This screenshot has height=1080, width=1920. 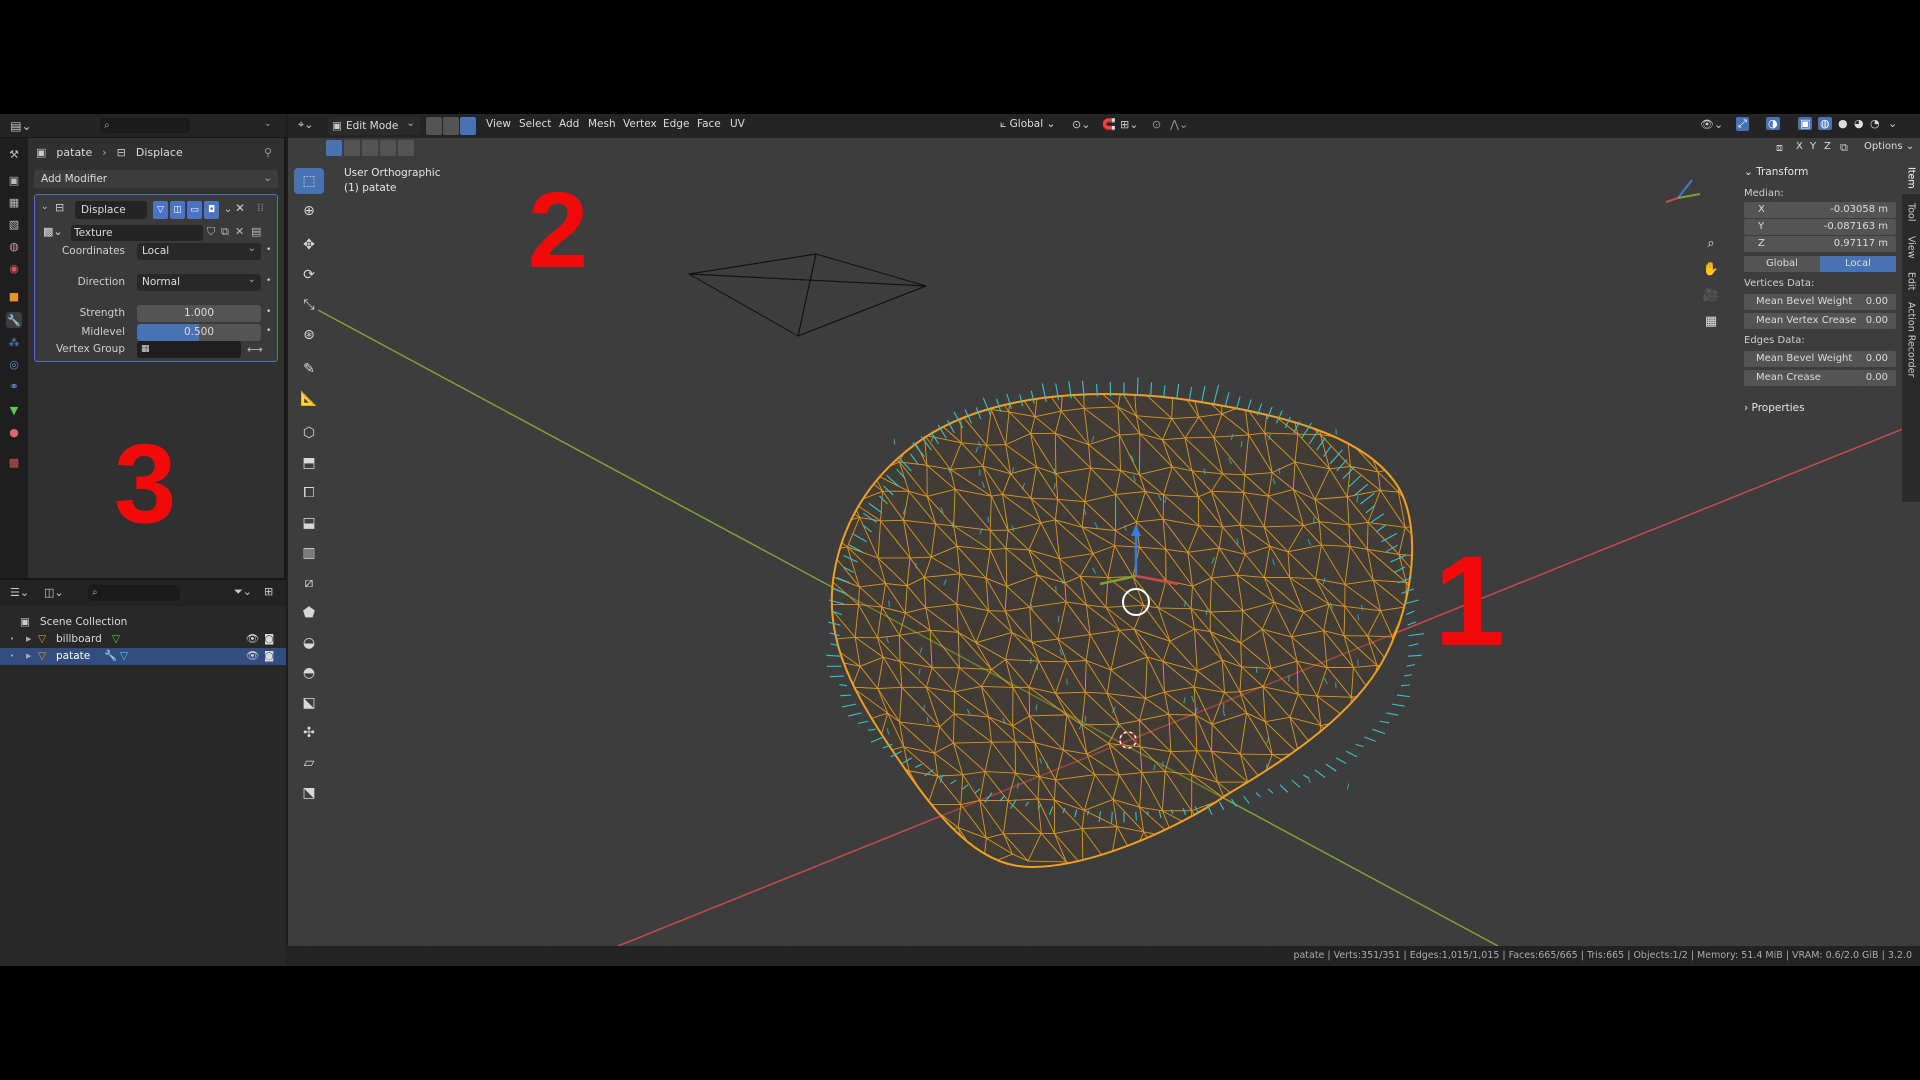 What do you see at coordinates (243, 592) in the screenshot?
I see `filter-icon: ⏷⌄` at bounding box center [243, 592].